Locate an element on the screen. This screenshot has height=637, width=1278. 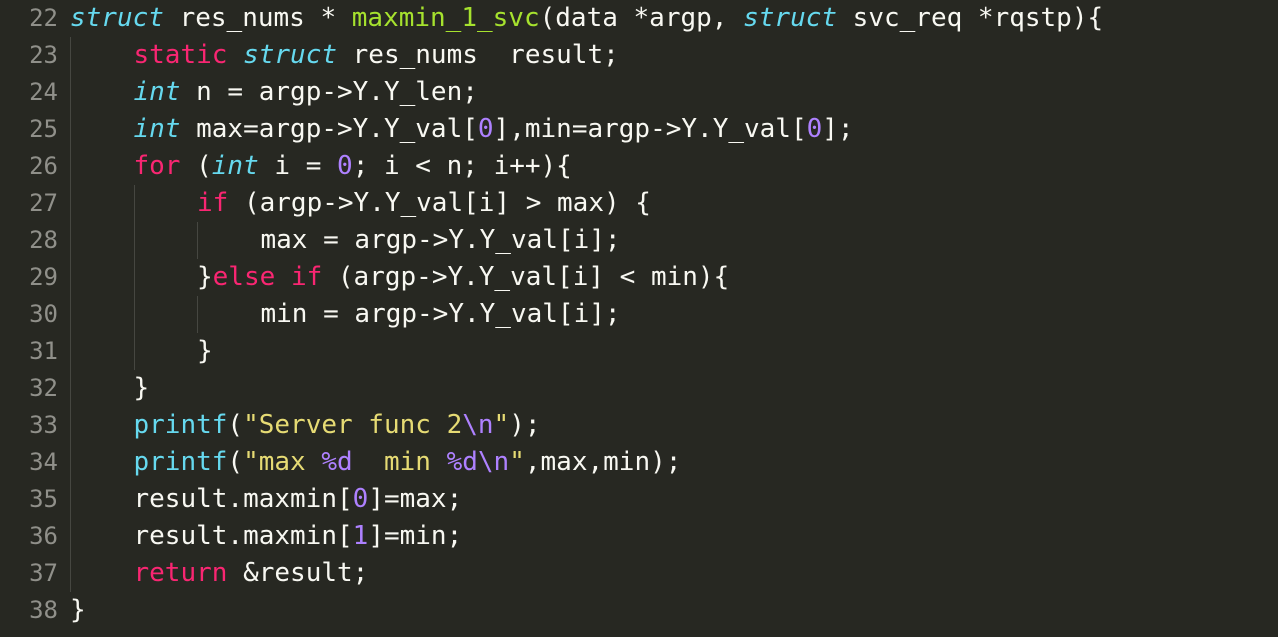
code-token: ; i < n; i++){ is located at coordinates (462, 166).